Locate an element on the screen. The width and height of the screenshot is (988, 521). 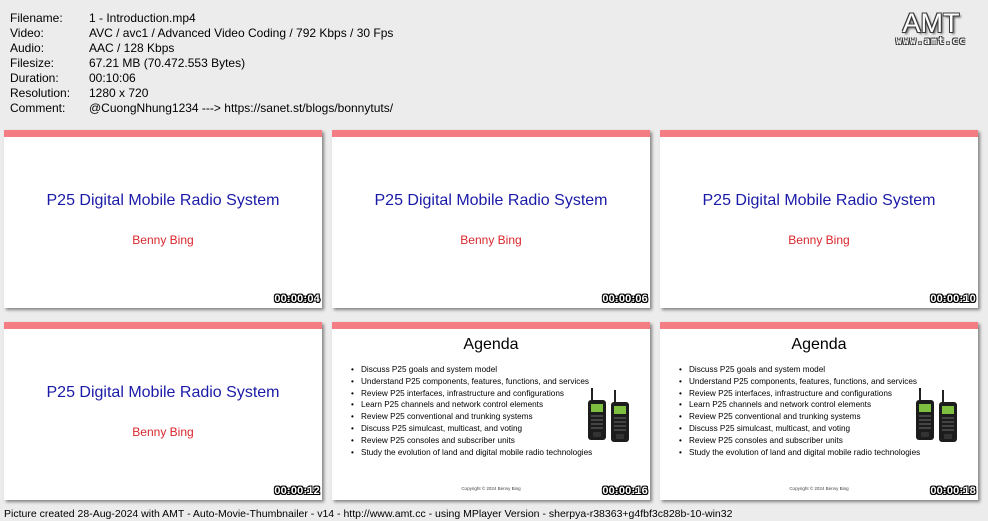
logo-text: AMT is located at coordinates (931, 23).